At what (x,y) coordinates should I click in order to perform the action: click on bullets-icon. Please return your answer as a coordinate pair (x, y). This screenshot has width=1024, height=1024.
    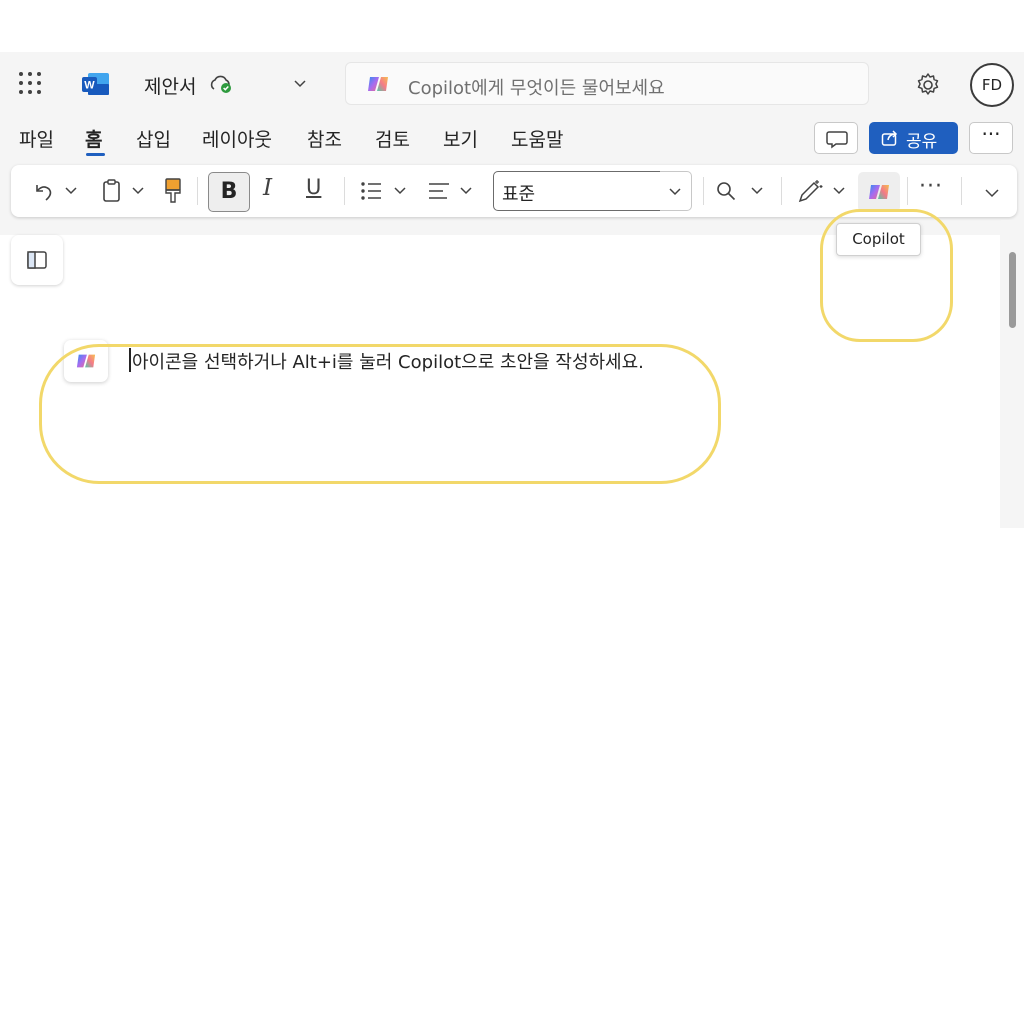
    Looking at the image, I should click on (371, 191).